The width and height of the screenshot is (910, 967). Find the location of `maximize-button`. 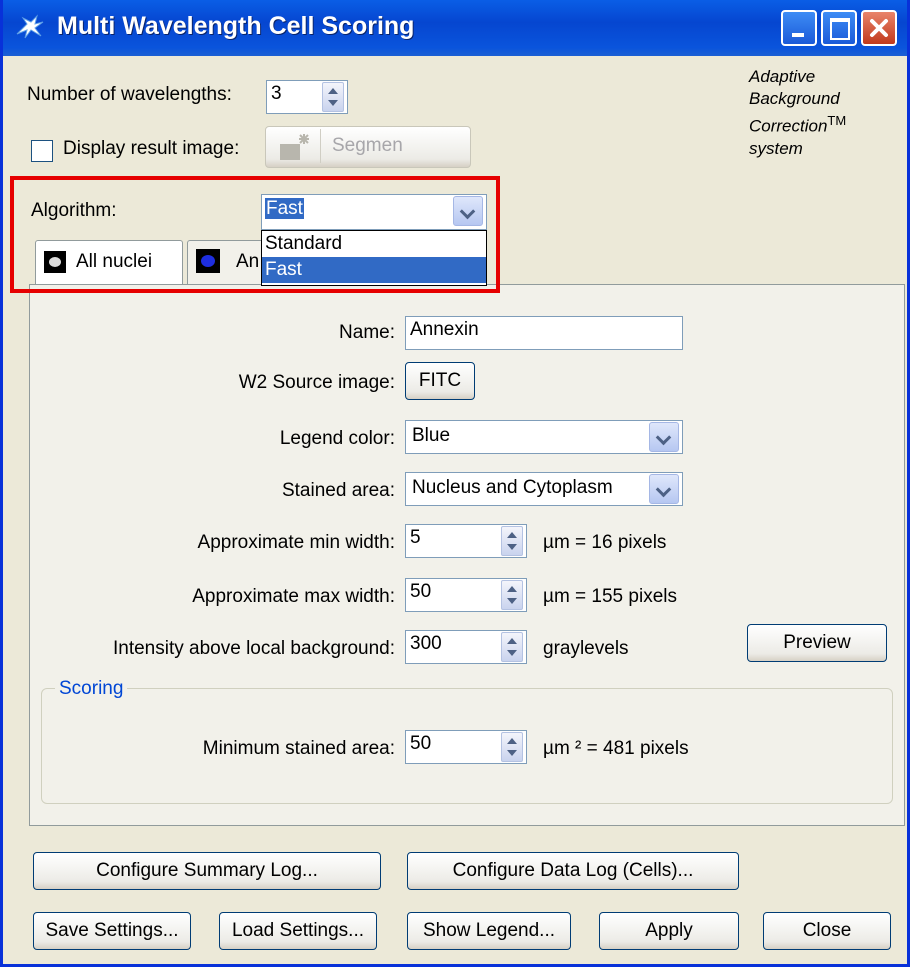

maximize-button is located at coordinates (839, 28).